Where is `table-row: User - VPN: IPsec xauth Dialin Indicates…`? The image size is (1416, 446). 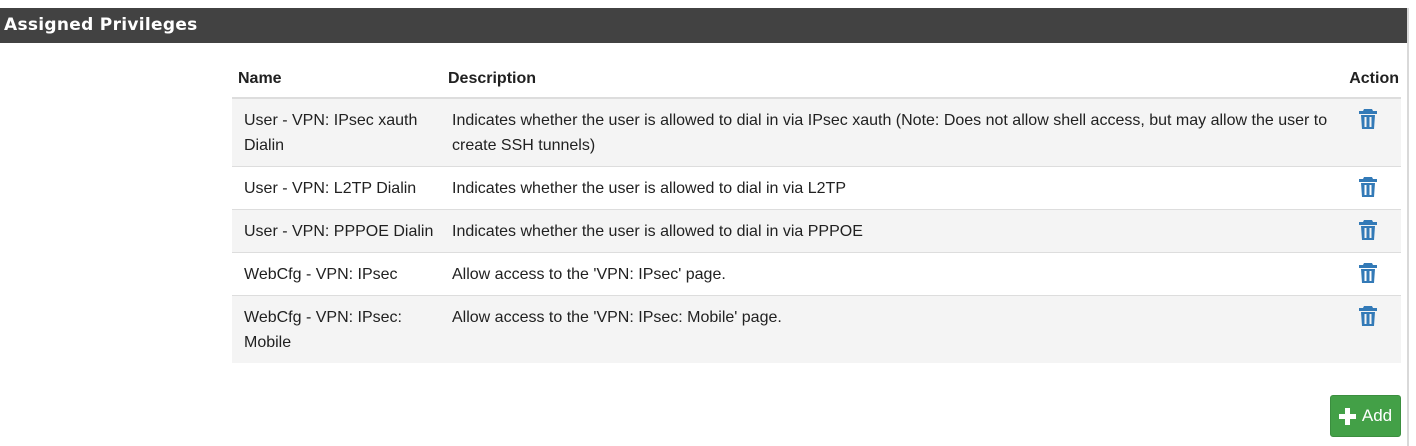
table-row: User - VPN: IPsec xauth Dialin Indicates… is located at coordinates (816, 132).